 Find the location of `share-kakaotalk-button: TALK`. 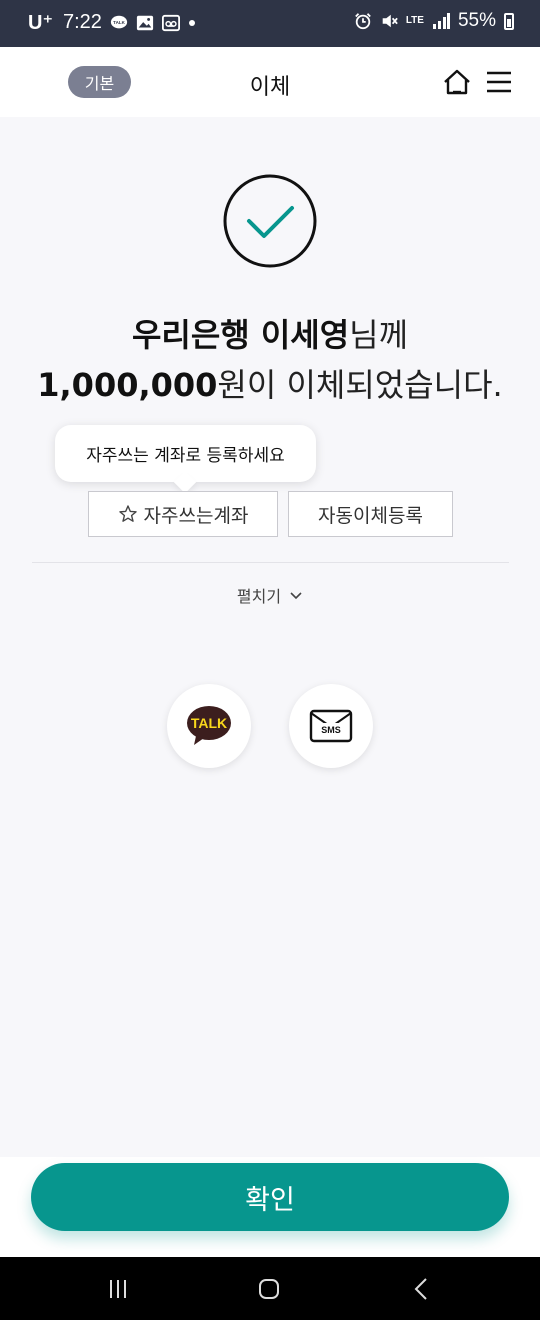

share-kakaotalk-button: TALK is located at coordinates (209, 726).